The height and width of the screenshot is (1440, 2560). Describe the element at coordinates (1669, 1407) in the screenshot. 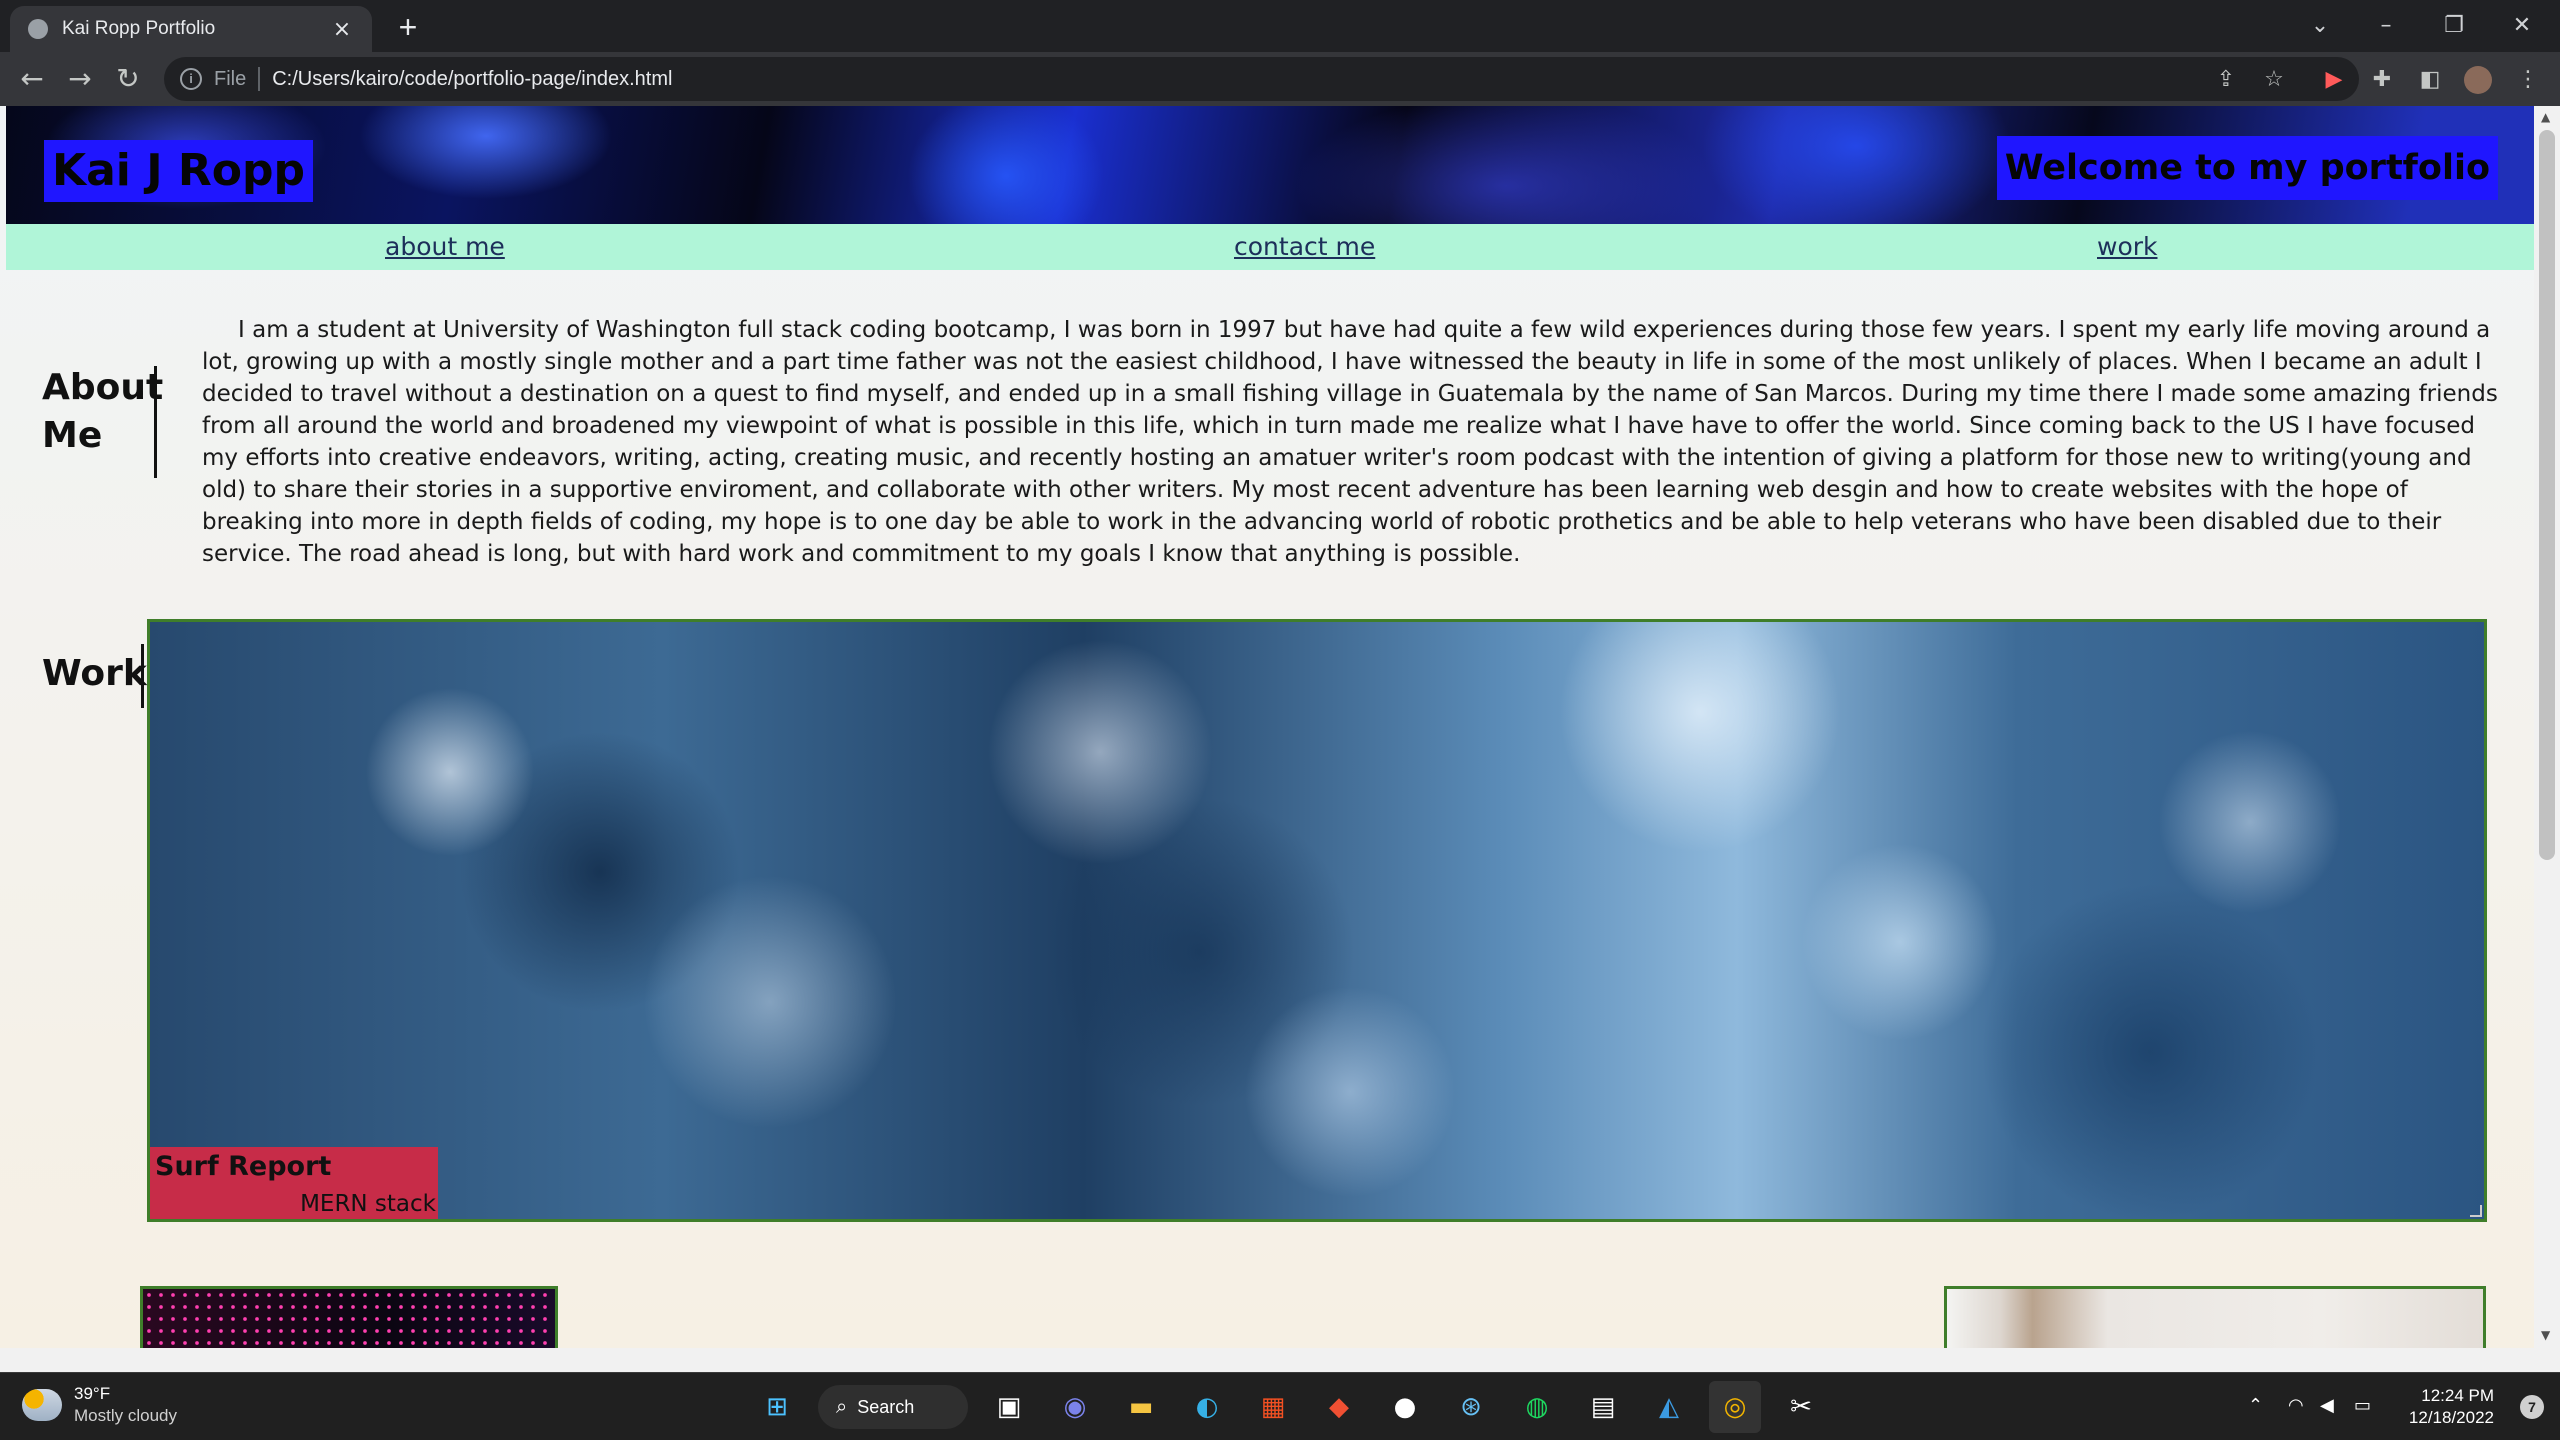

I see `vscode-icon: ◭` at that location.